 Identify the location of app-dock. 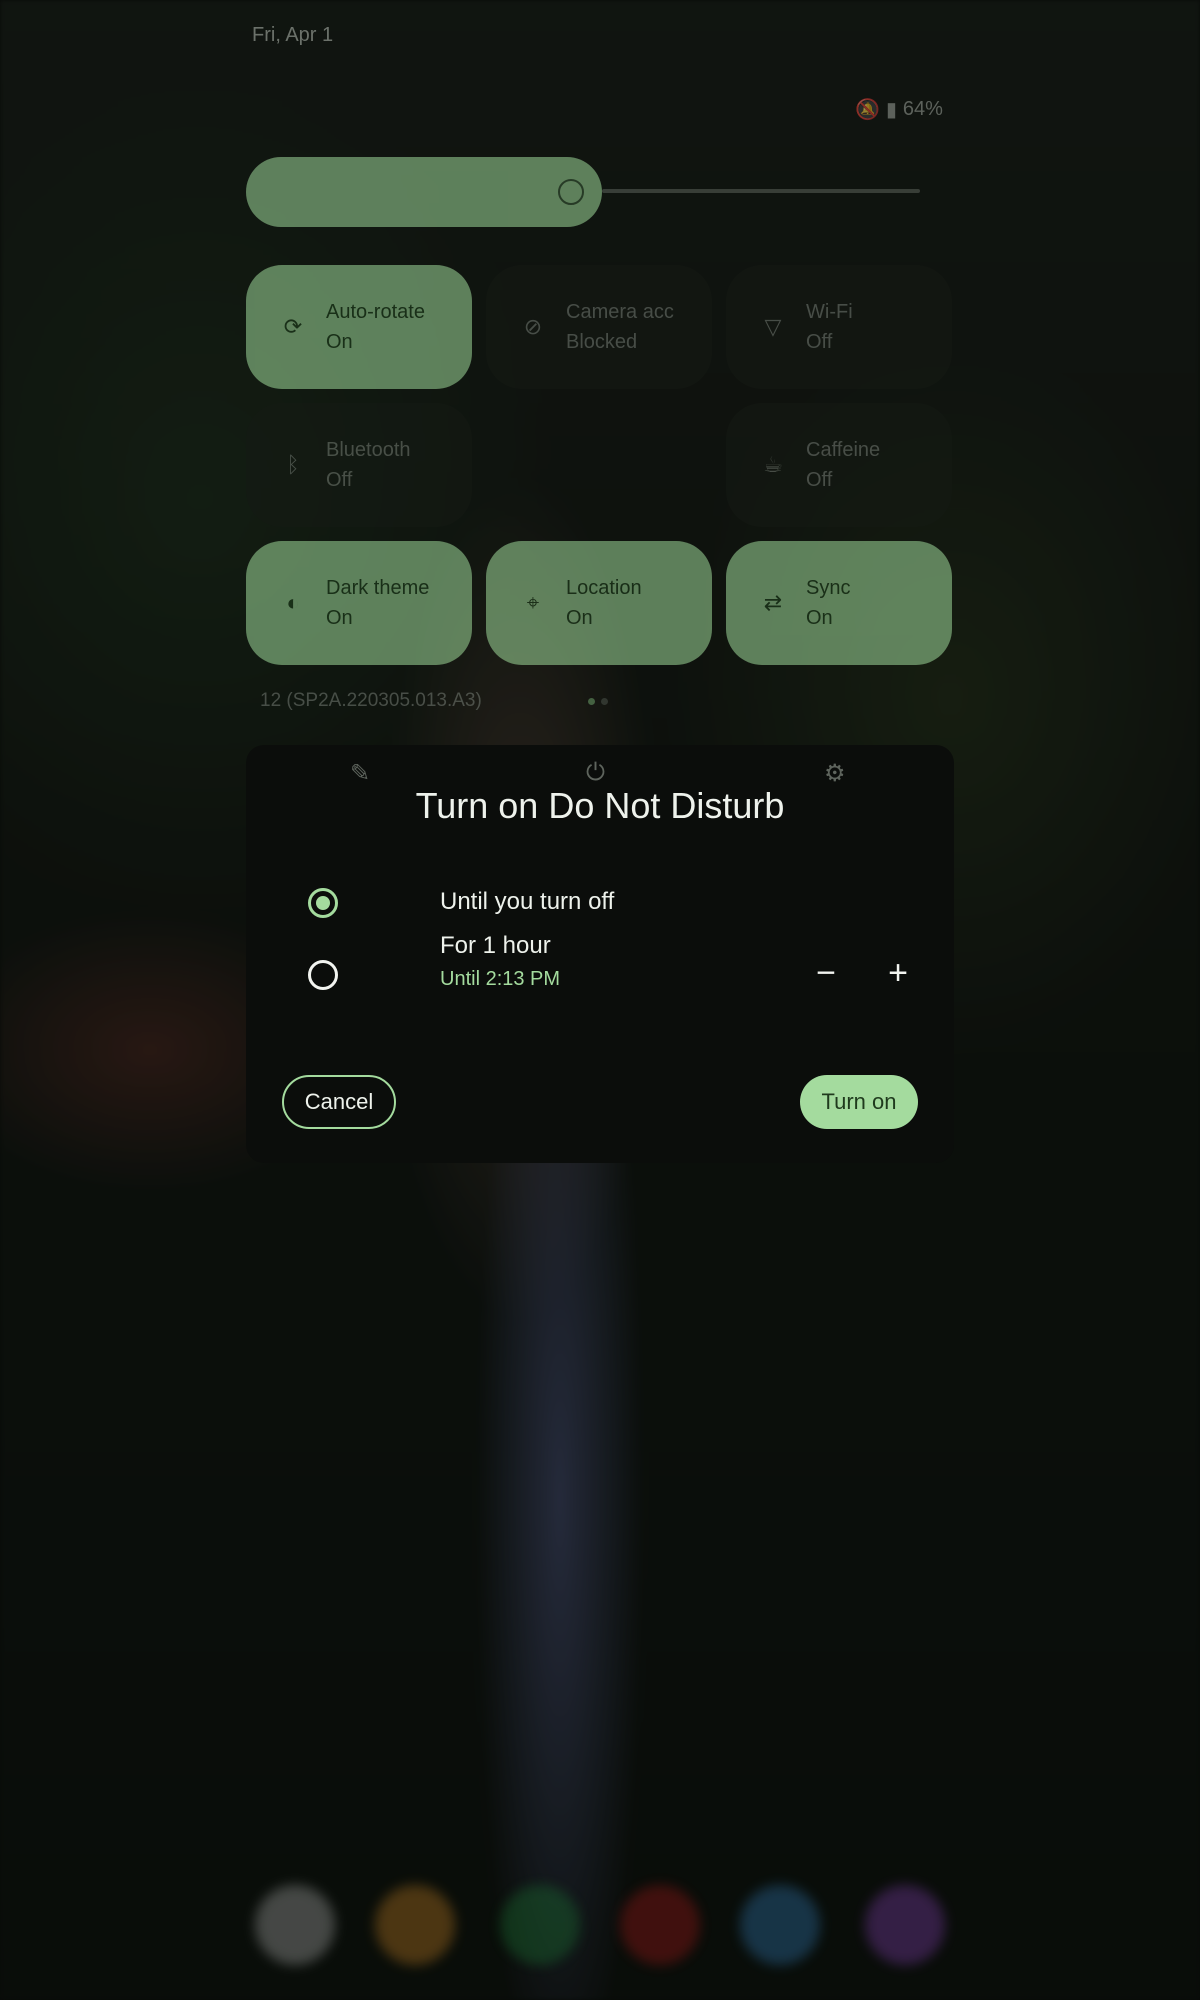
(600, 1925).